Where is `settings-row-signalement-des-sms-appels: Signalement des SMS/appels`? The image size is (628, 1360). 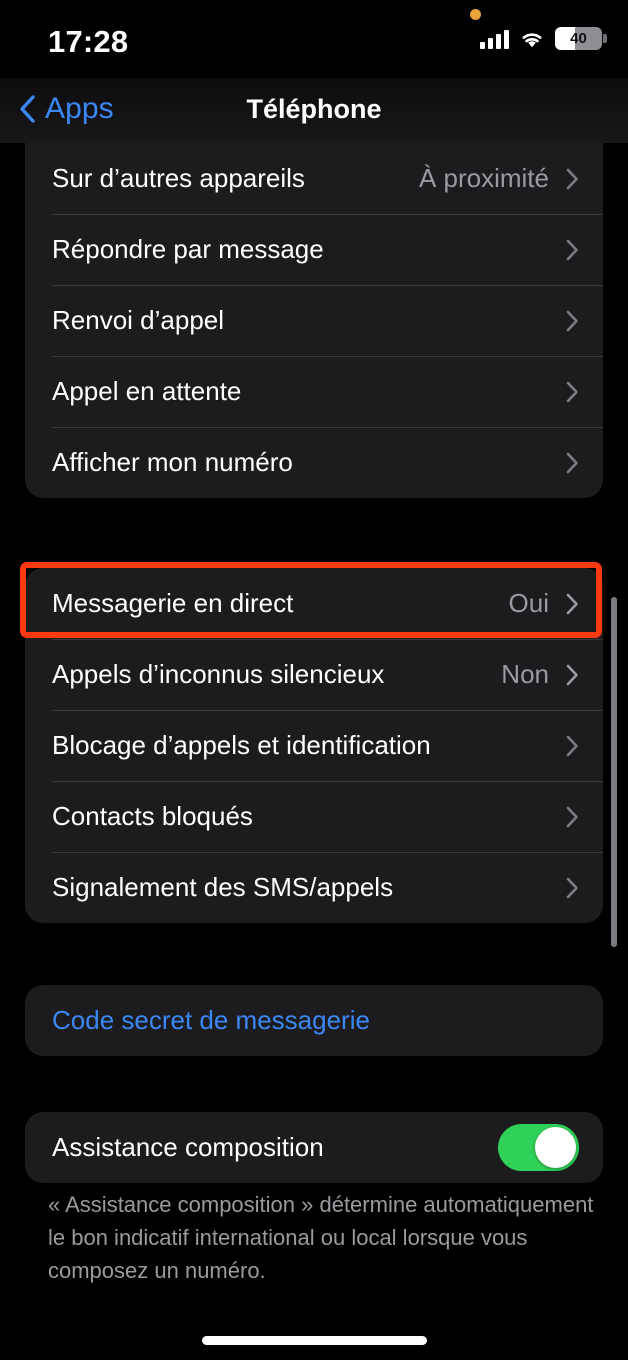 settings-row-signalement-des-sms-appels: Signalement des SMS/appels is located at coordinates (314, 887).